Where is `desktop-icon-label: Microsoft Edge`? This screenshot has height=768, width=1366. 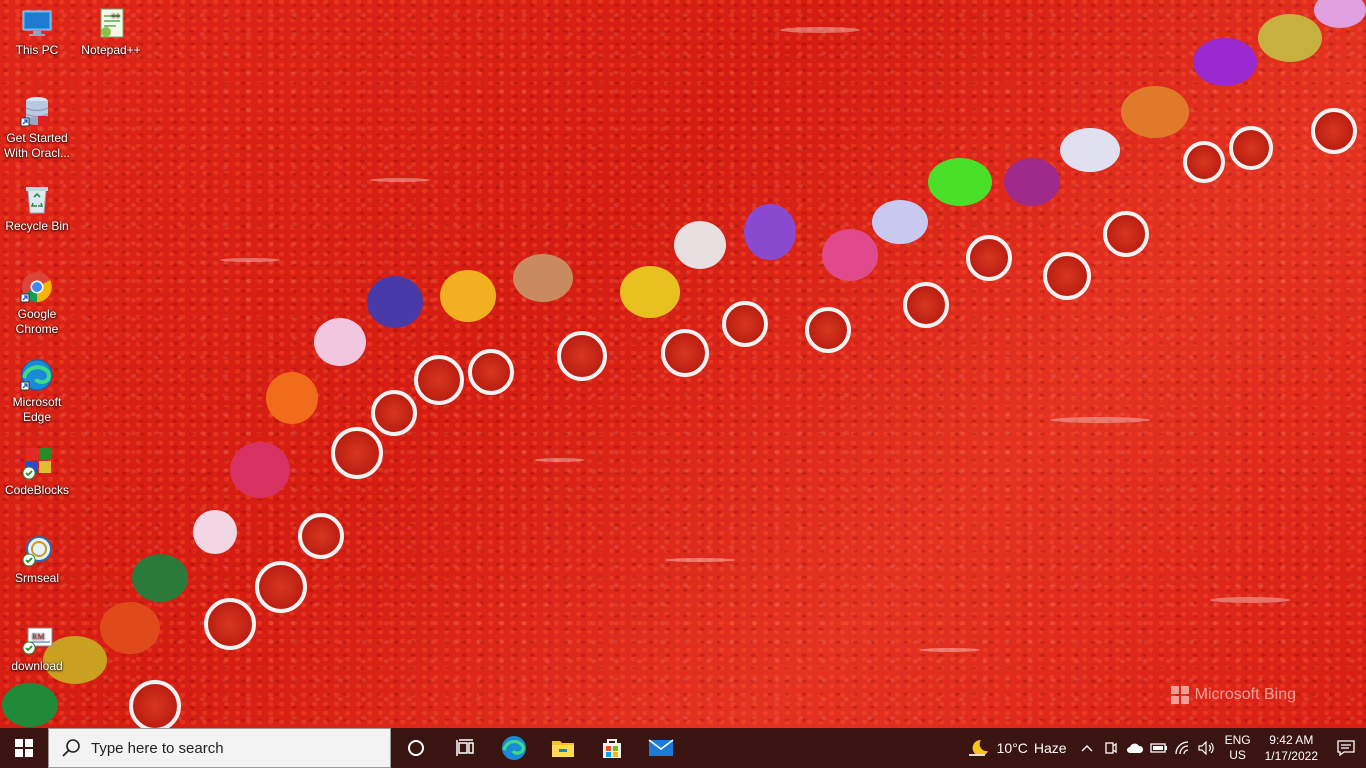 desktop-icon-label: Microsoft Edge is located at coordinates (37, 409).